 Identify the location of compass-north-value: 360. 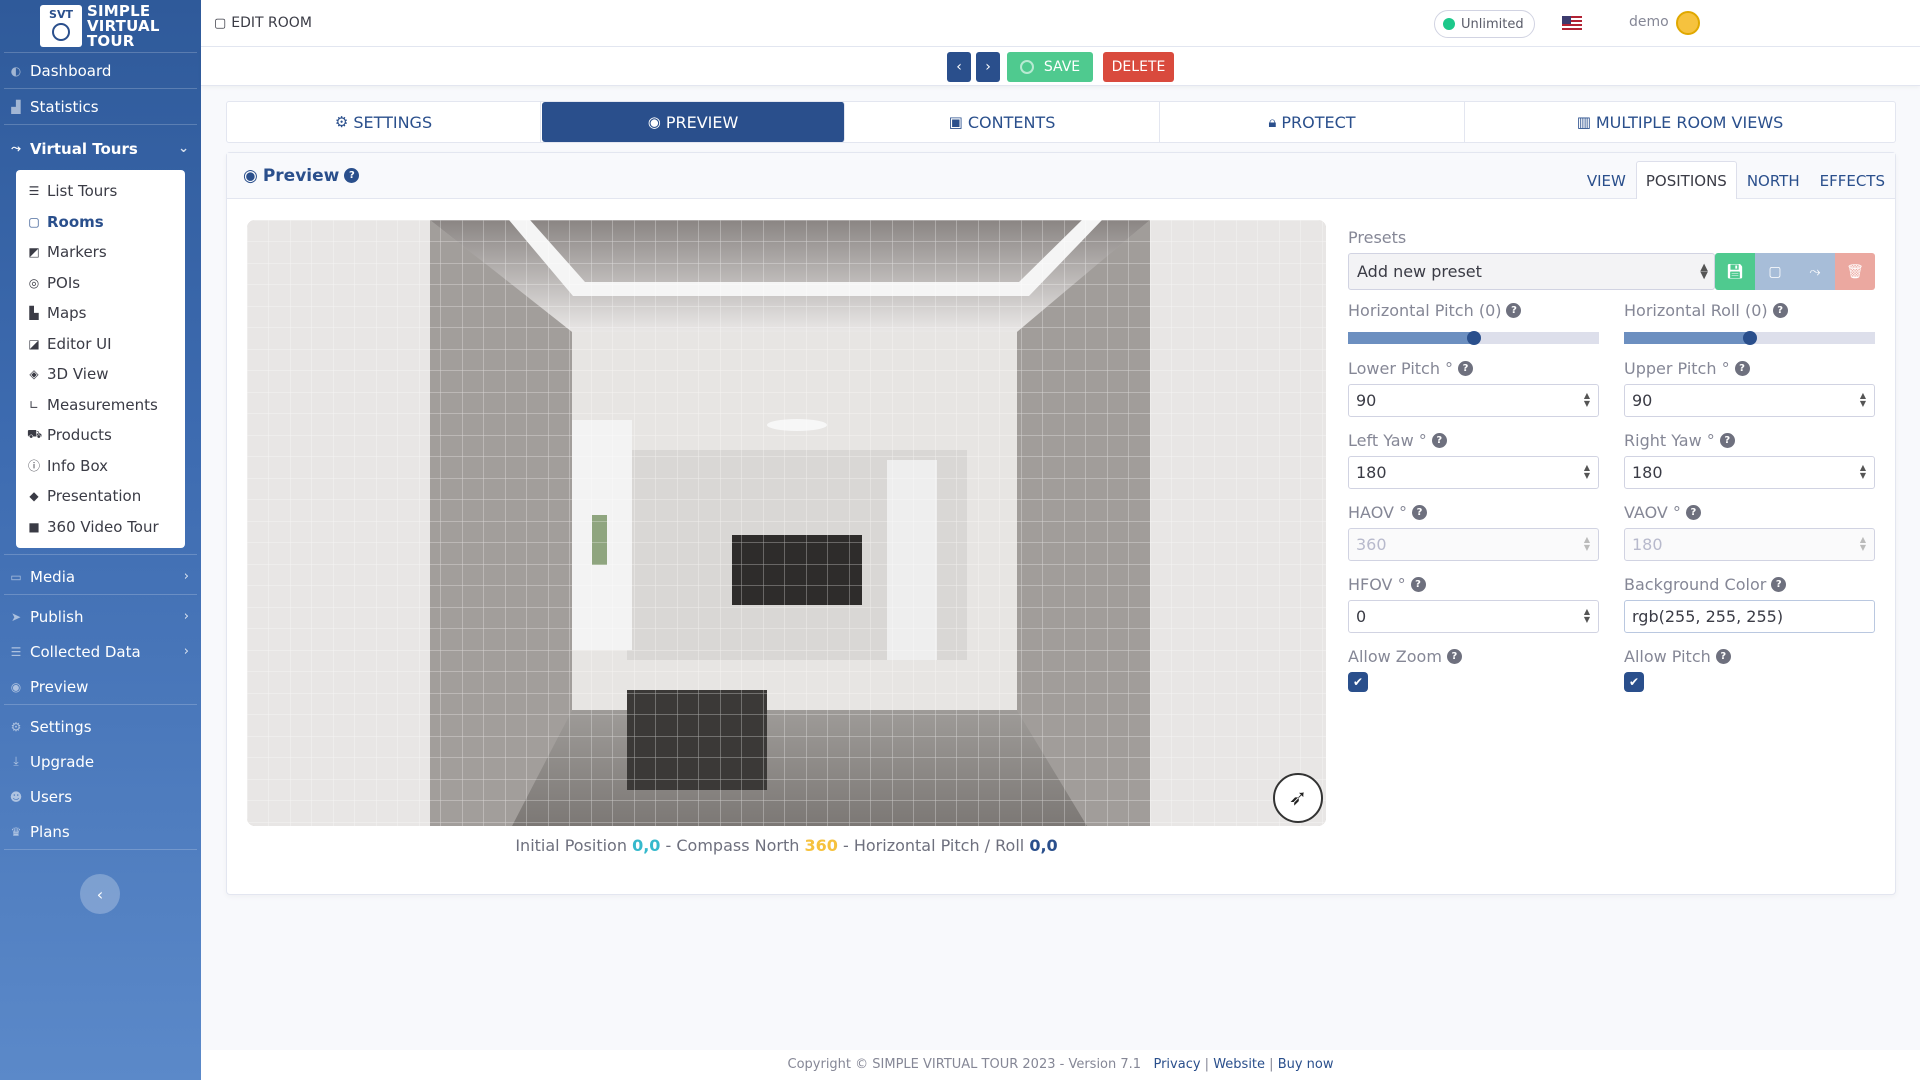
(821, 845).